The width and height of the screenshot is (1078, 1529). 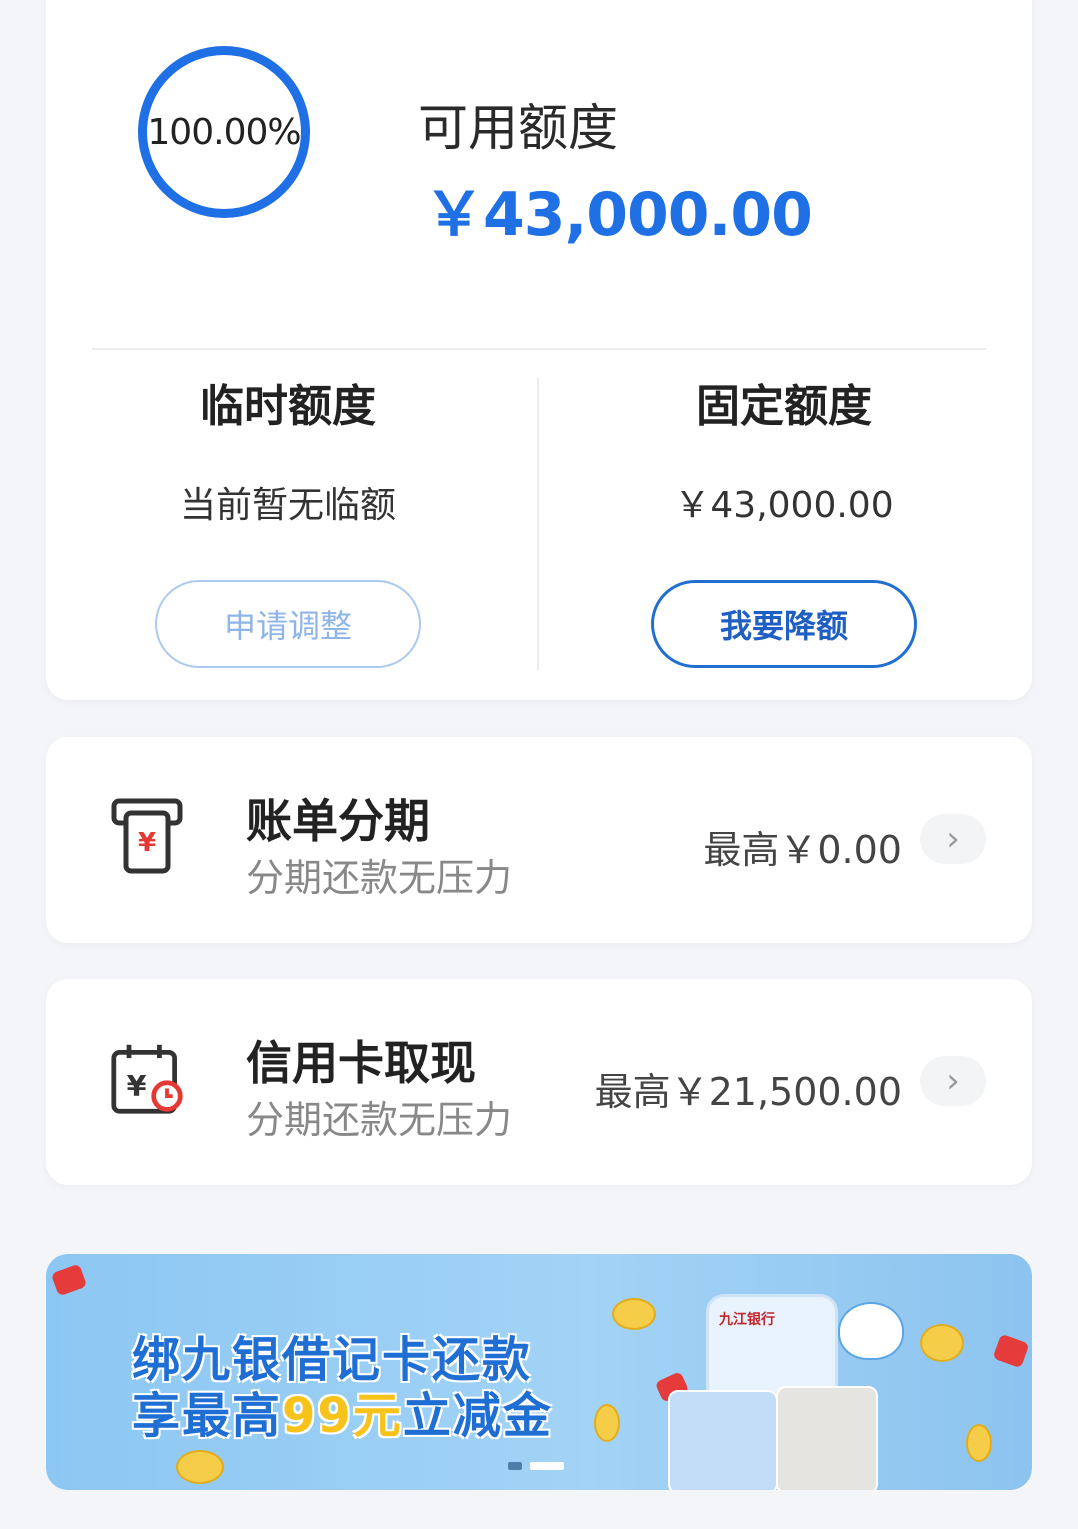 I want to click on mascot-illustration, so click(x=871, y=1331).